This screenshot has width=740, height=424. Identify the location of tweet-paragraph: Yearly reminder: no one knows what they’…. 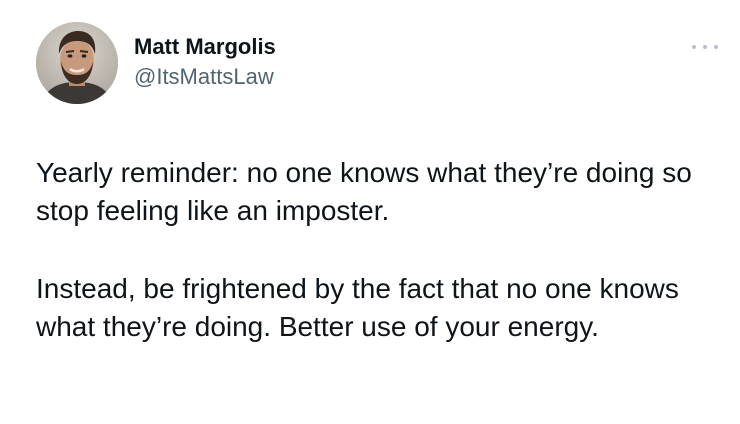
(364, 191).